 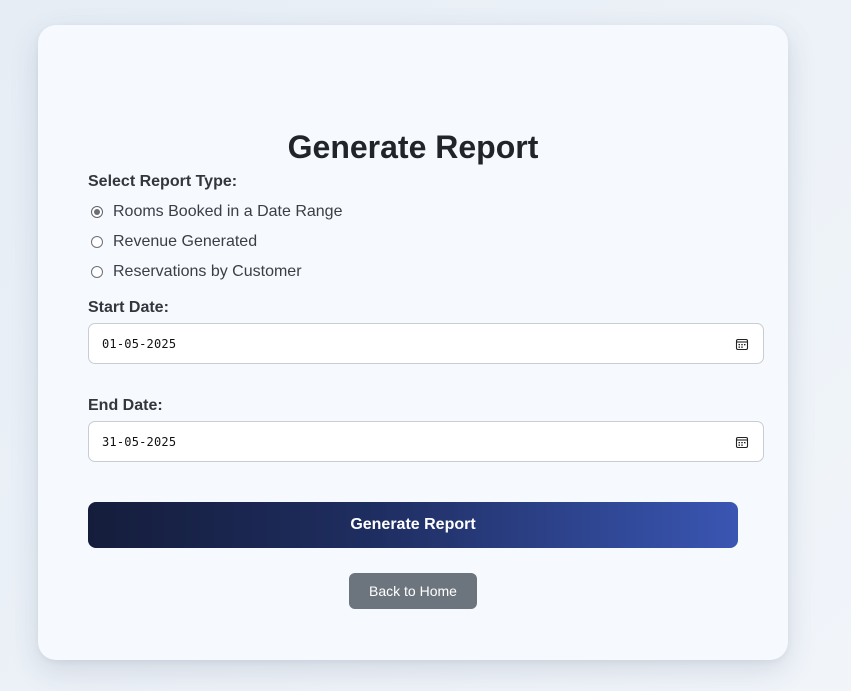 What do you see at coordinates (413, 591) in the screenshot?
I see `back-to-home-button: Back to Home` at bounding box center [413, 591].